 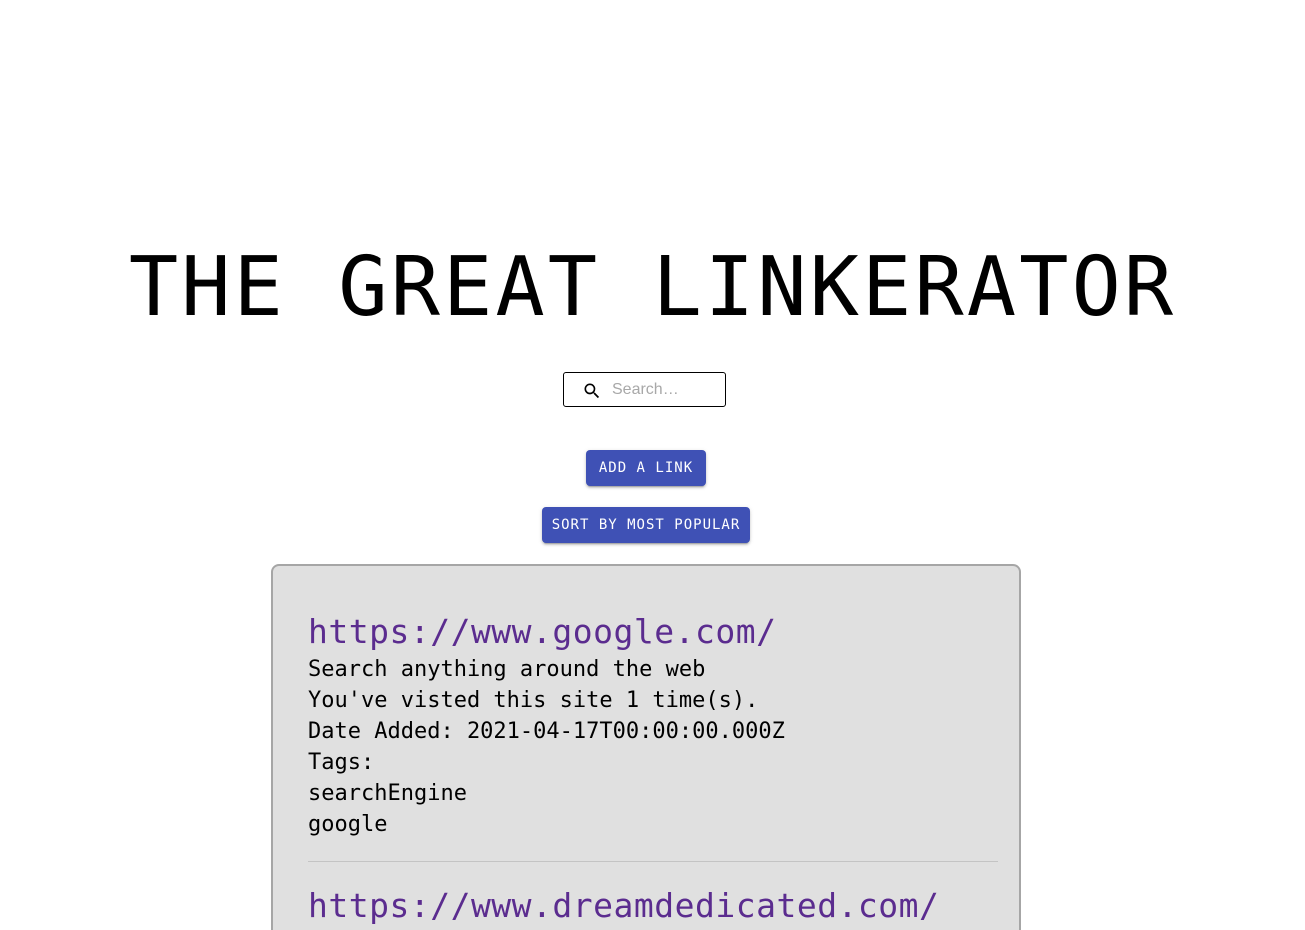 What do you see at coordinates (533, 700) in the screenshot?
I see `link-visit-count: You've visted this site 1 time(s).` at bounding box center [533, 700].